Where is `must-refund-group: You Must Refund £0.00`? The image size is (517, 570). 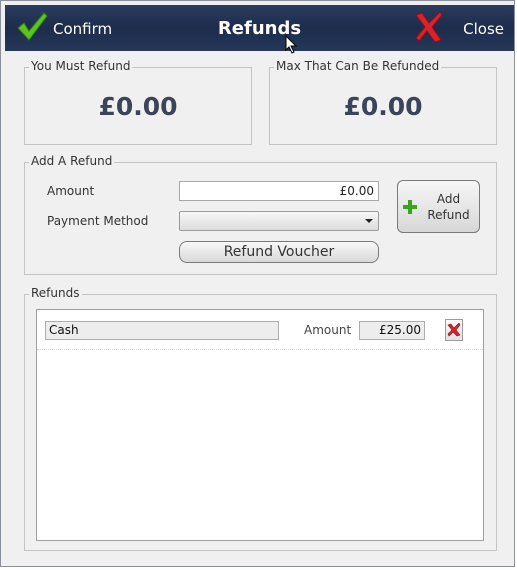 must-refund-group: You Must Refund £0.00 is located at coordinates (138, 102).